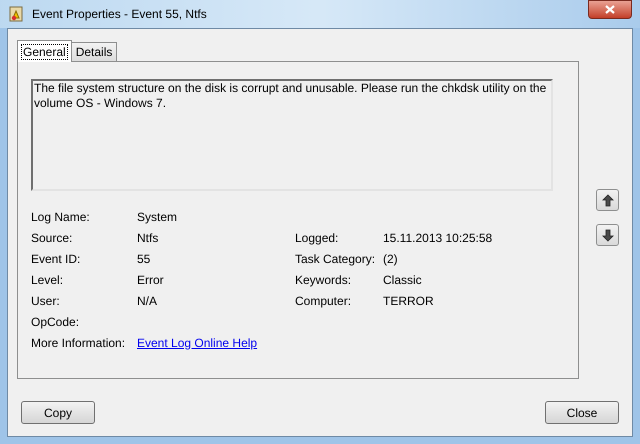  Describe the element at coordinates (61, 217) in the screenshot. I see `field-label: Log Name:` at that location.